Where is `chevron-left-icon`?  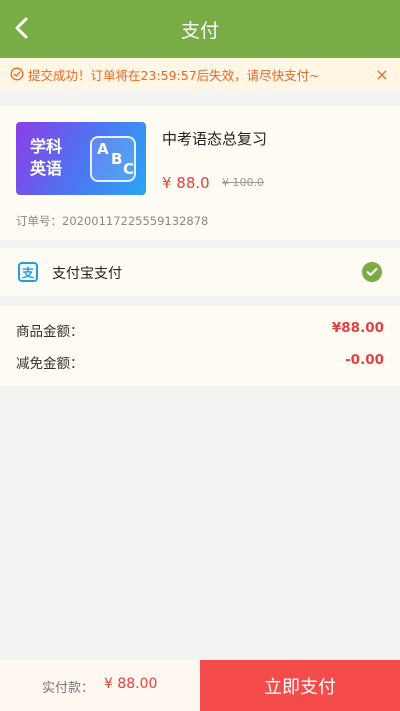 chevron-left-icon is located at coordinates (21, 28).